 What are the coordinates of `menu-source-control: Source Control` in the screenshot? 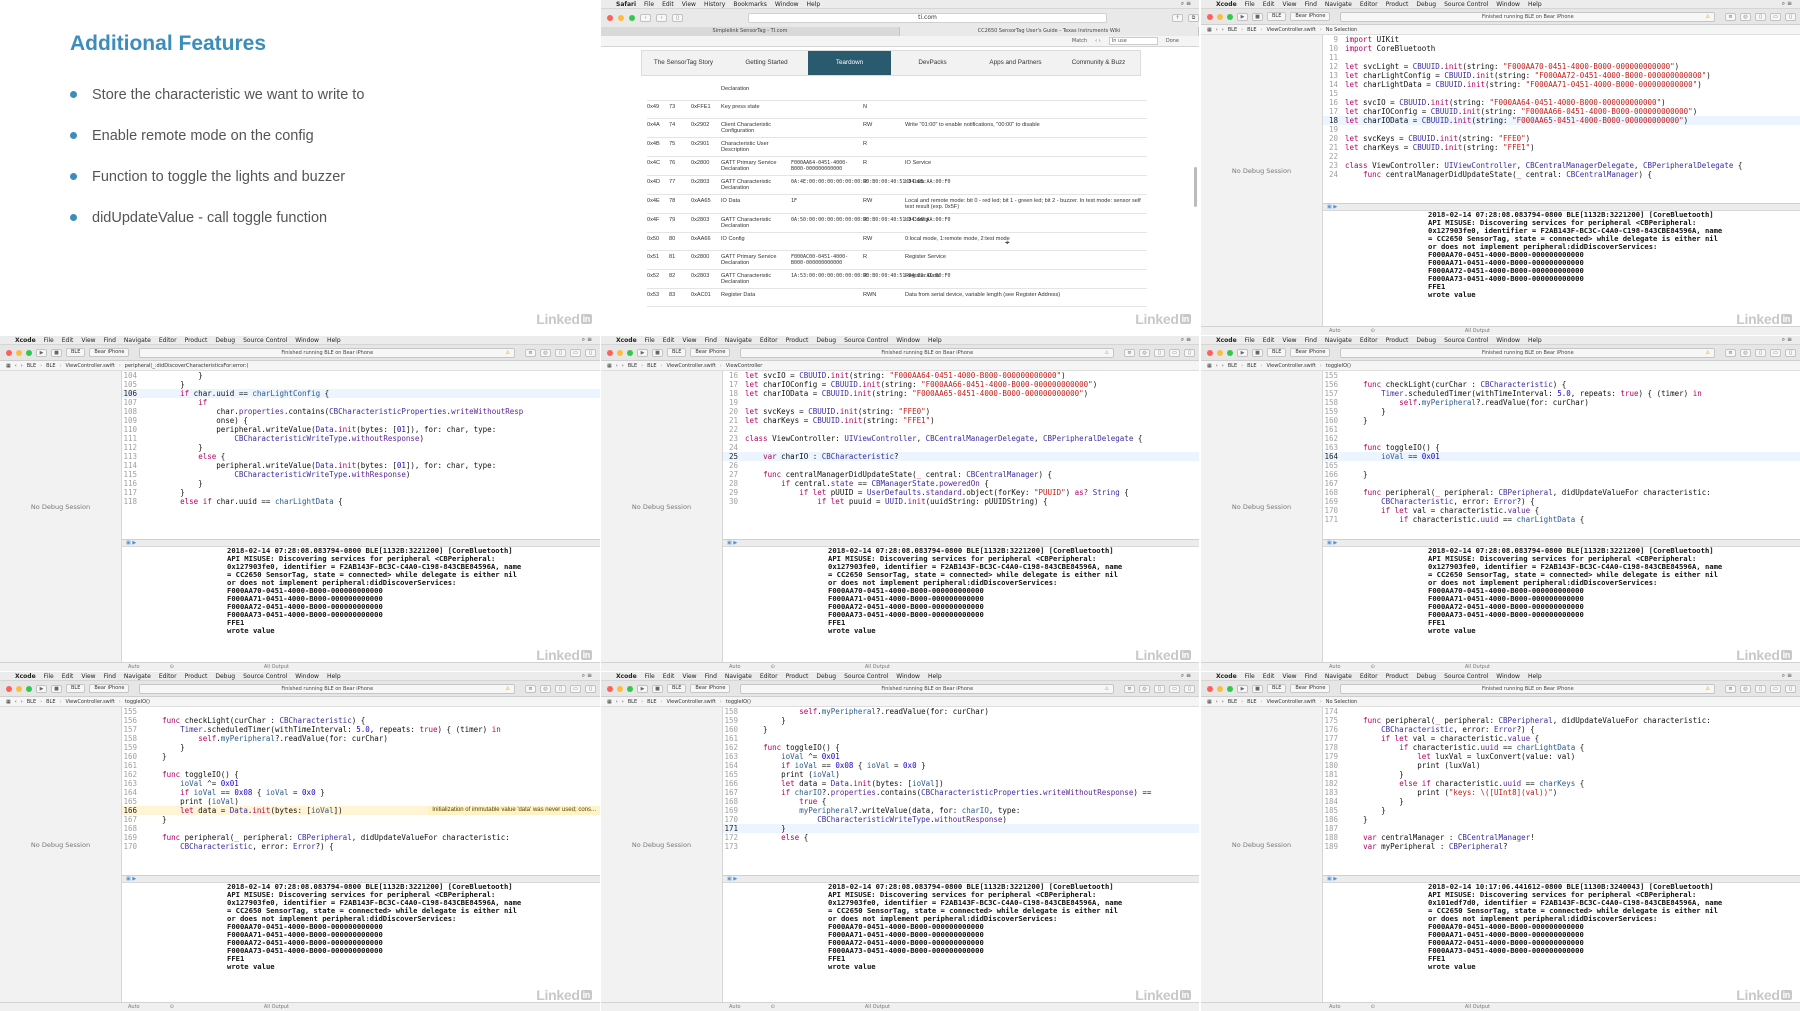 It's located at (265, 676).